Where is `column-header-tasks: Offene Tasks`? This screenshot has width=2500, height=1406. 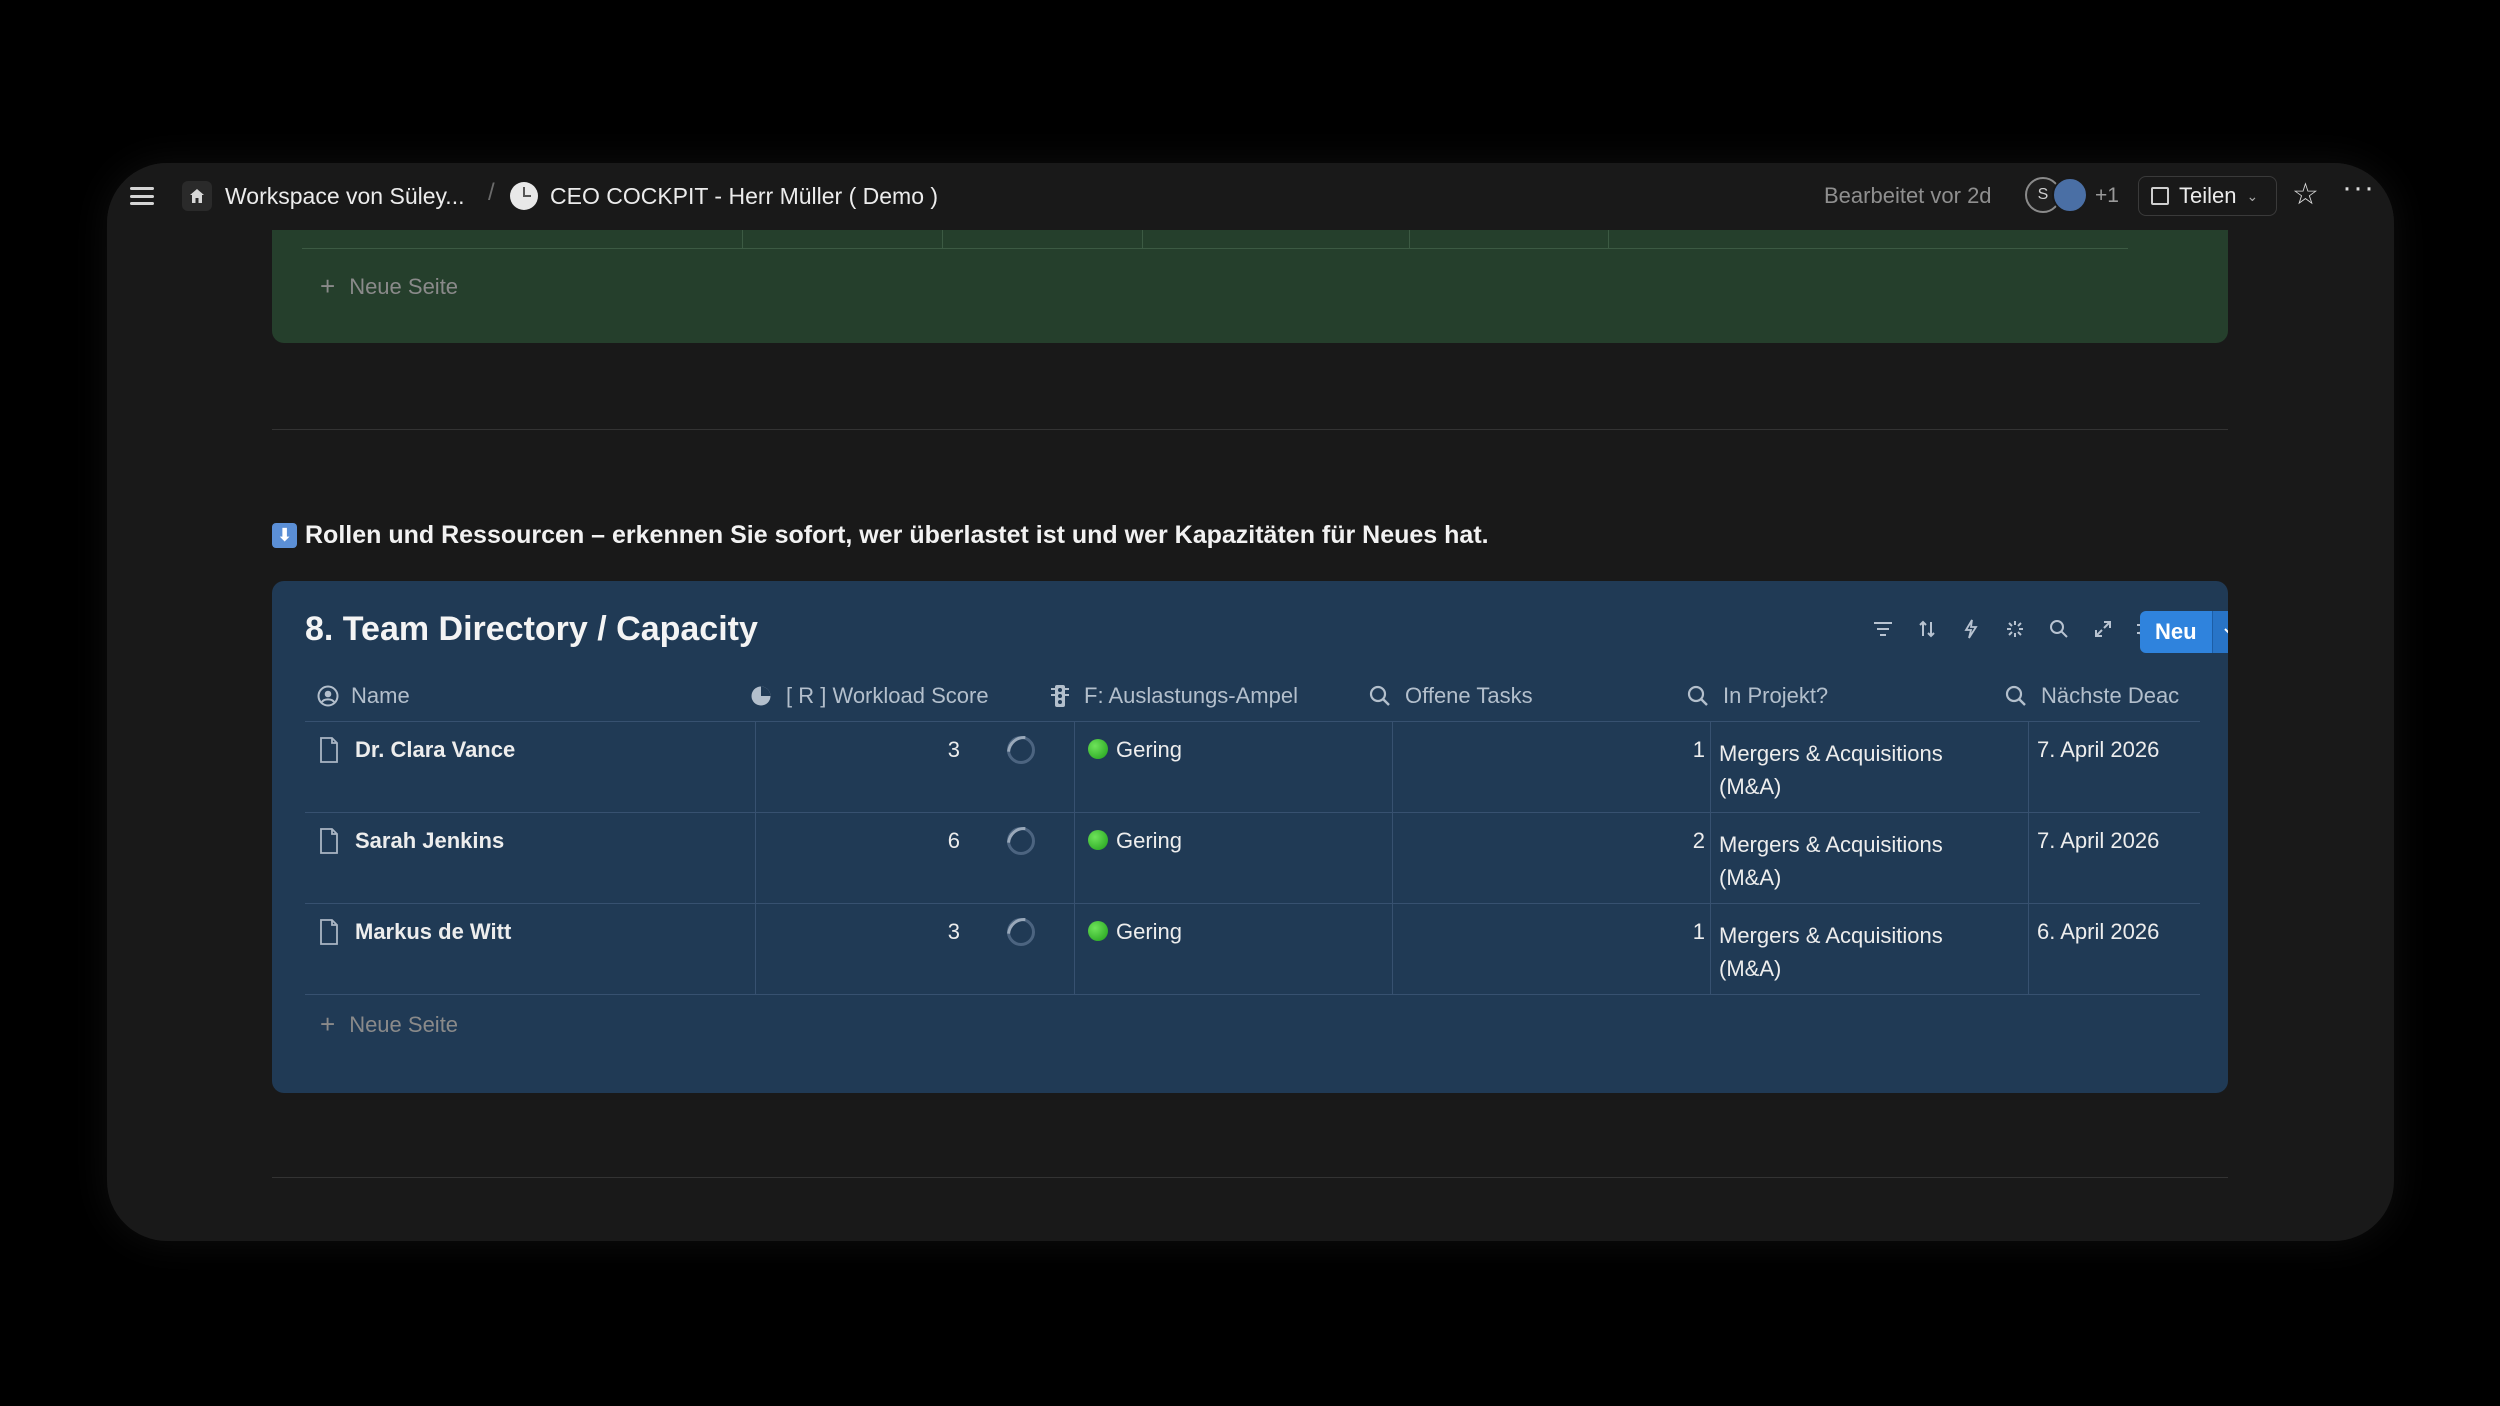 column-header-tasks: Offene Tasks is located at coordinates (1451, 696).